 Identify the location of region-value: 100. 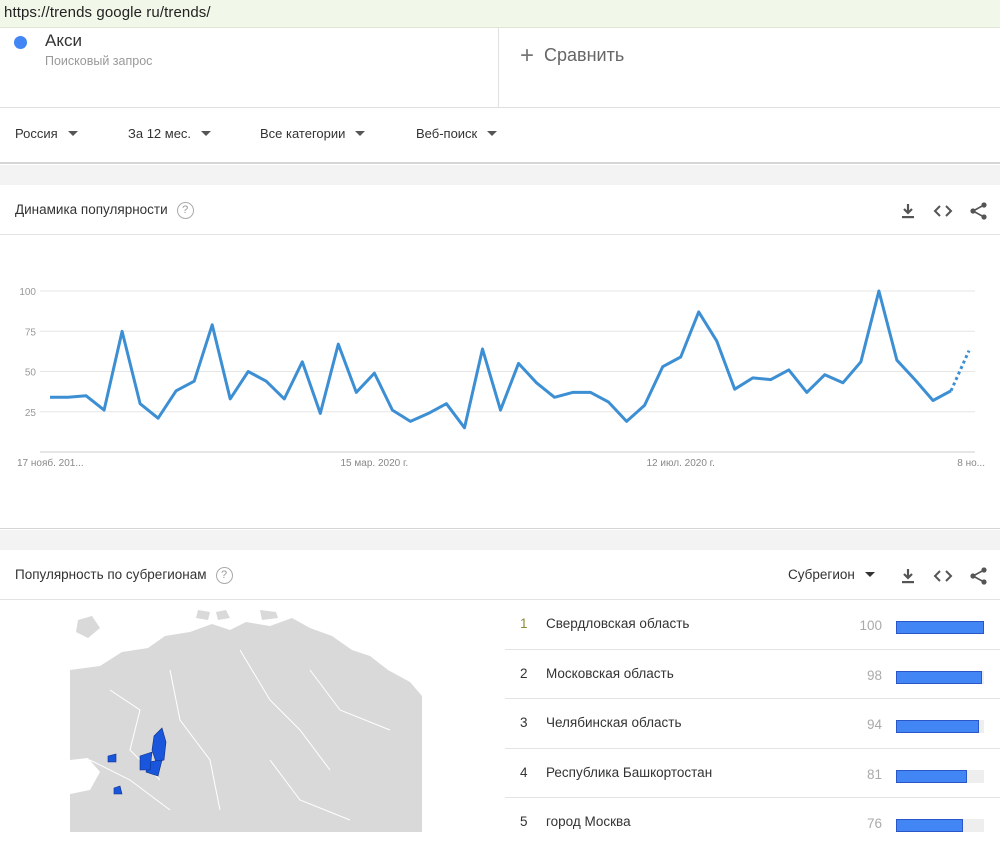
(870, 625).